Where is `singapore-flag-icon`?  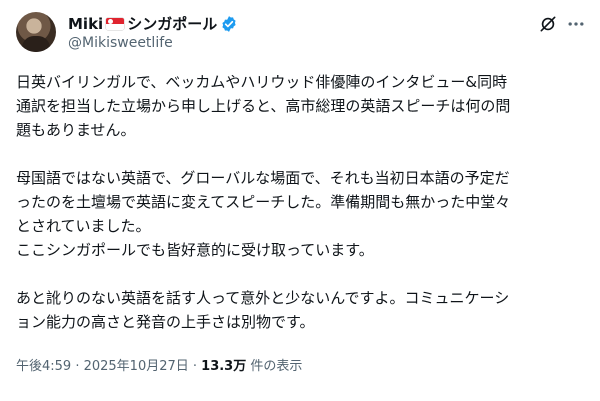 singapore-flag-icon is located at coordinates (115, 24).